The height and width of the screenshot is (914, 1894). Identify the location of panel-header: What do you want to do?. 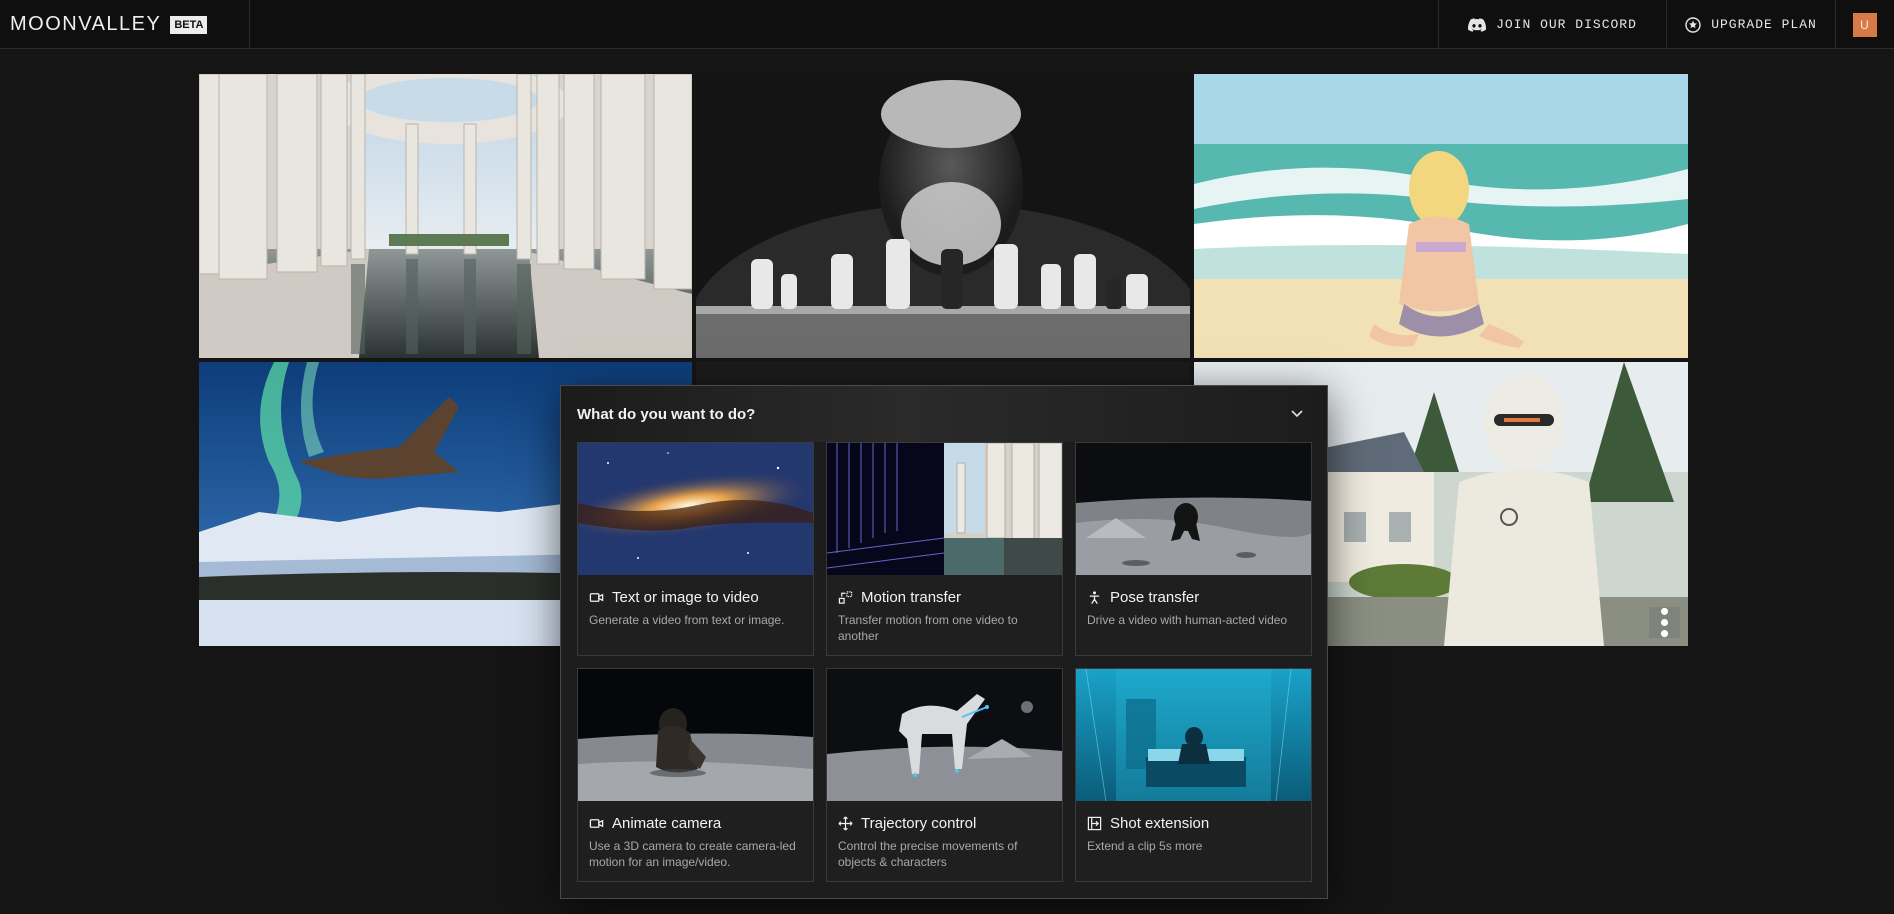
(944, 414).